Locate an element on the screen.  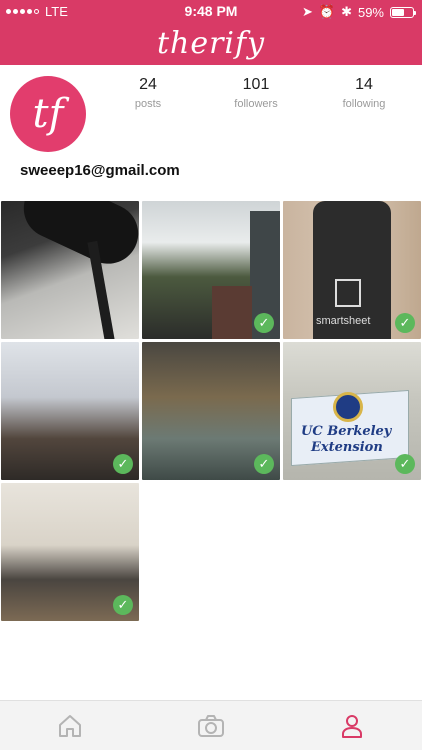
tab-home is located at coordinates (70, 725).